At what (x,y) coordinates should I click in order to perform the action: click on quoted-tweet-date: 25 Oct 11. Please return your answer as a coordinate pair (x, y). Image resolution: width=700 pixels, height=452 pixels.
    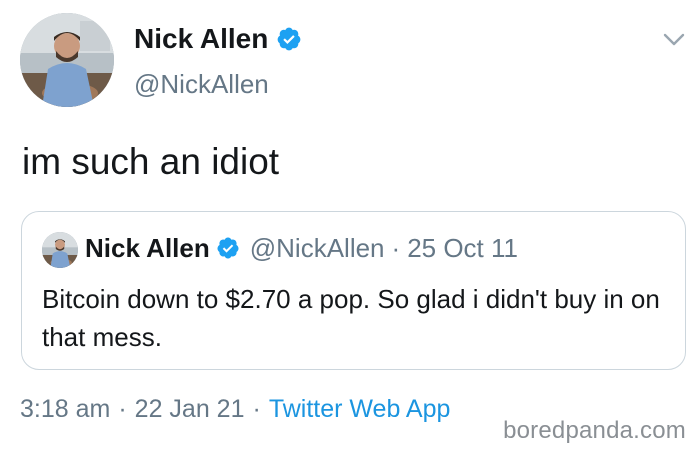
    Looking at the image, I should click on (462, 248).